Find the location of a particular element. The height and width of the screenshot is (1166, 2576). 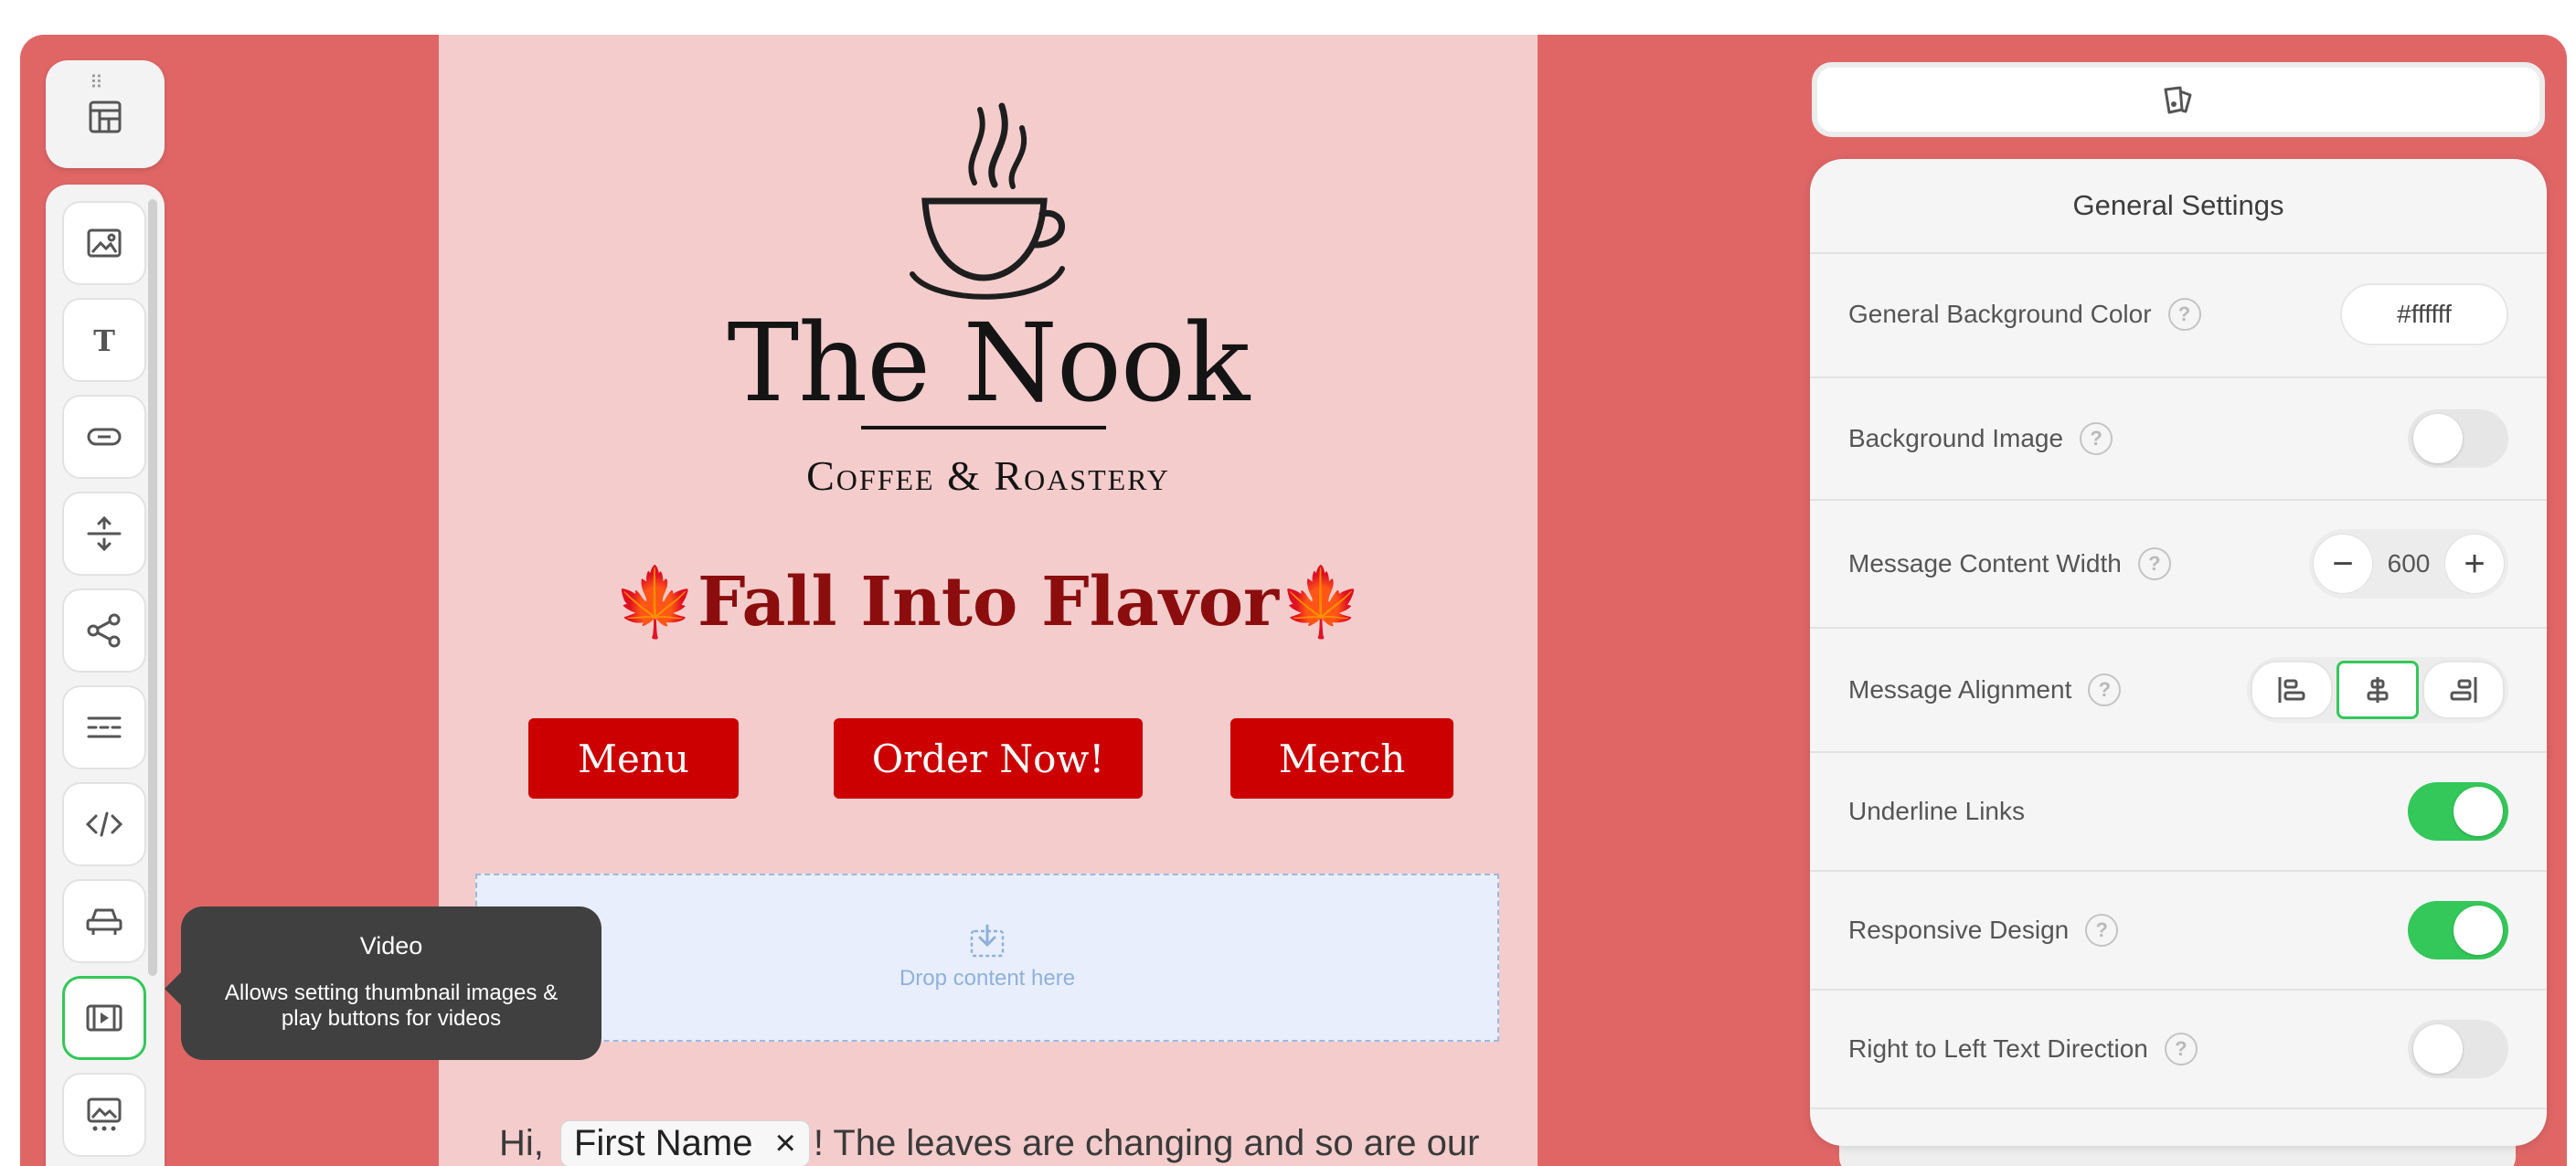

setting-content-width: Message Content Width ? − 600 + is located at coordinates (2178, 565).